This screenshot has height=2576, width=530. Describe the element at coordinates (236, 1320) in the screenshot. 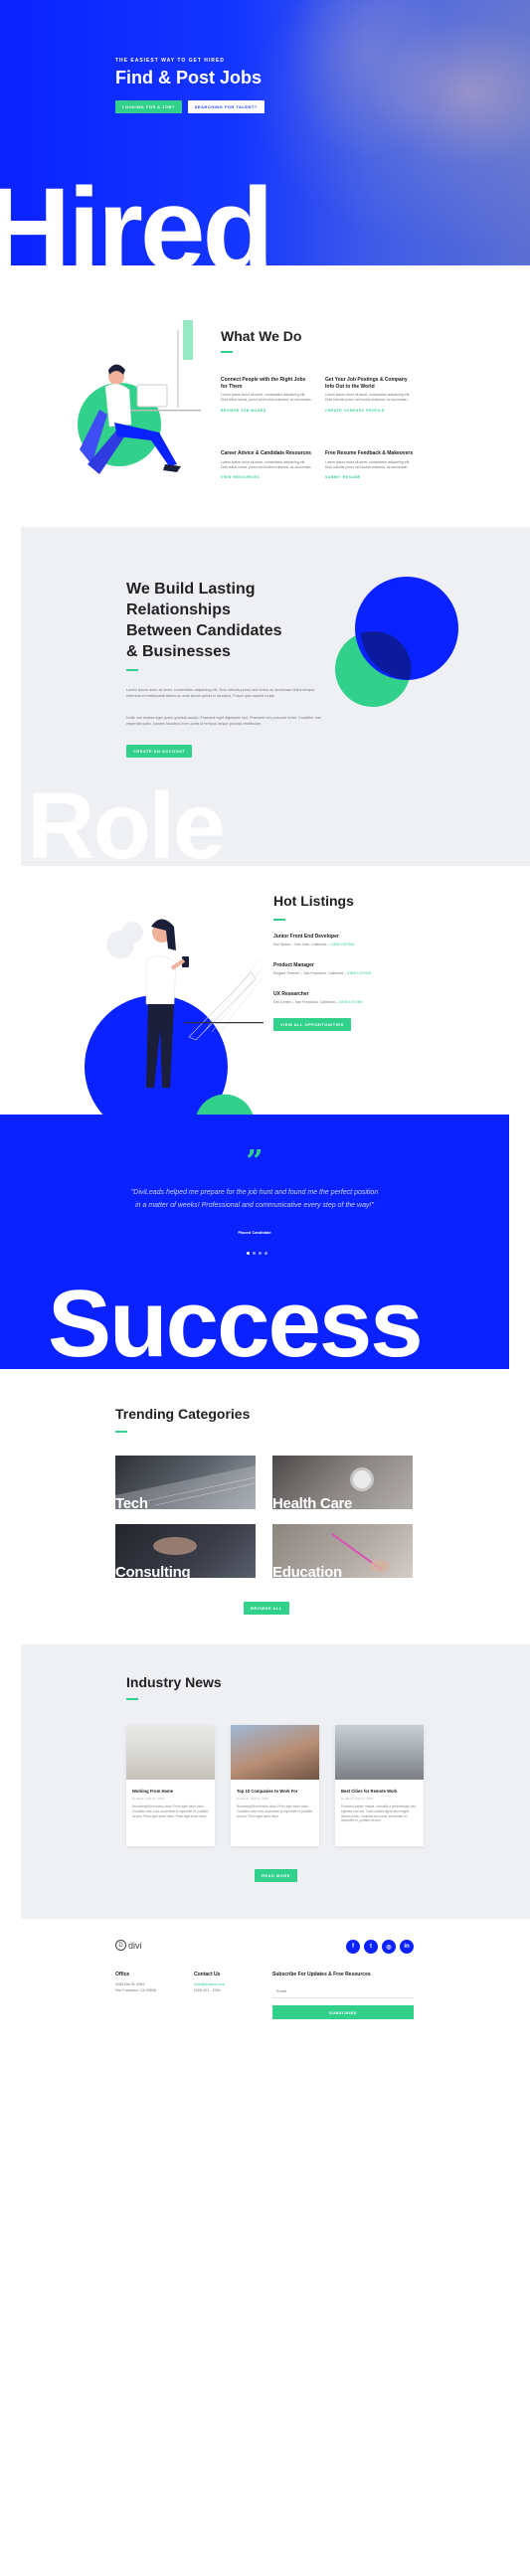

I see `success-big-word: Success` at that location.